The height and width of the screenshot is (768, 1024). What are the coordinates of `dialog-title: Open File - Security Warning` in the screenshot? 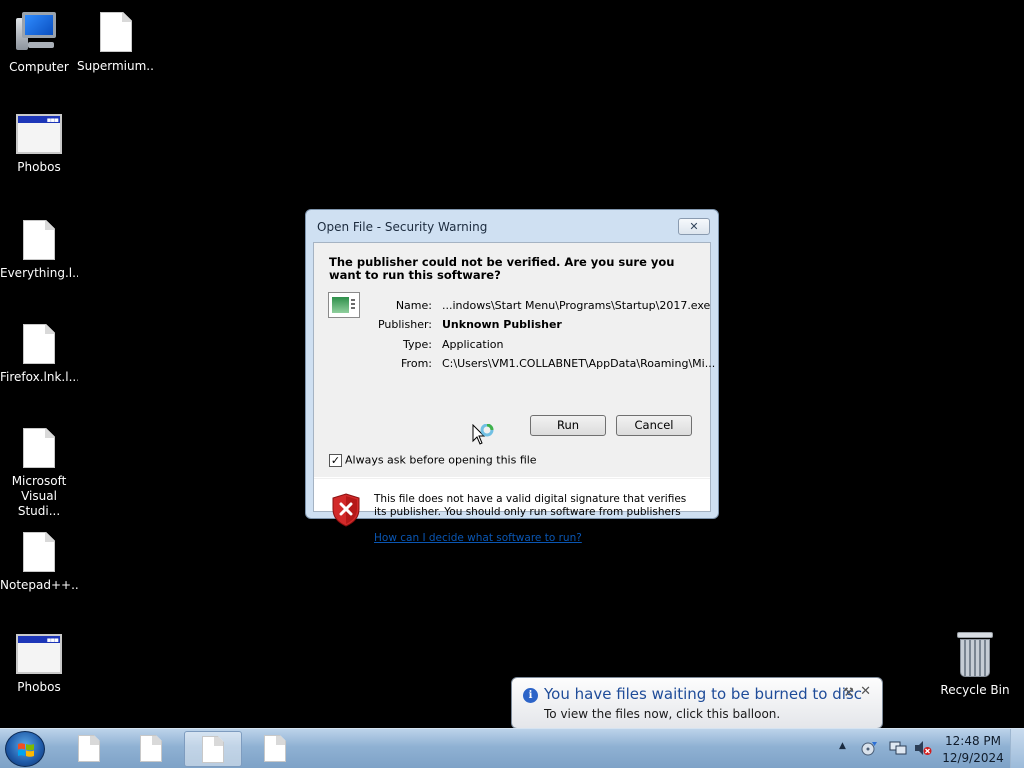 It's located at (402, 227).